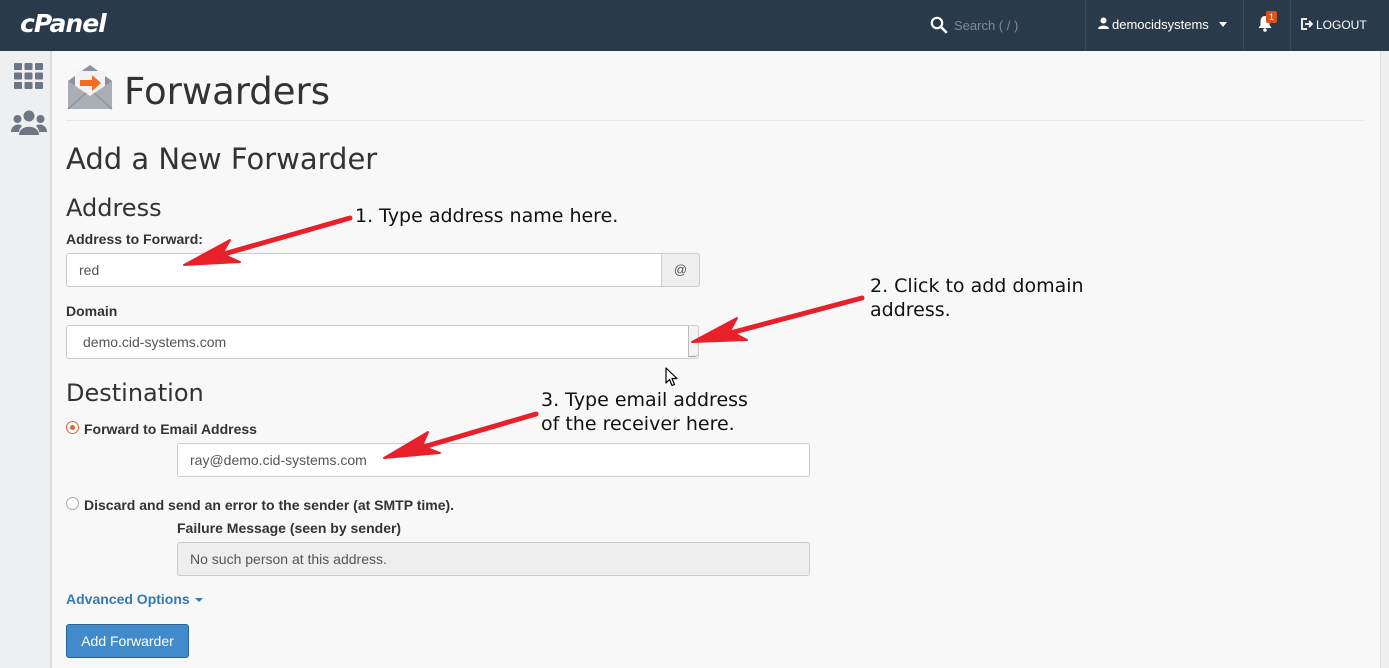 The width and height of the screenshot is (1389, 668). Describe the element at coordinates (128, 599) in the screenshot. I see `advanced-options-label: Advanced Options` at that location.